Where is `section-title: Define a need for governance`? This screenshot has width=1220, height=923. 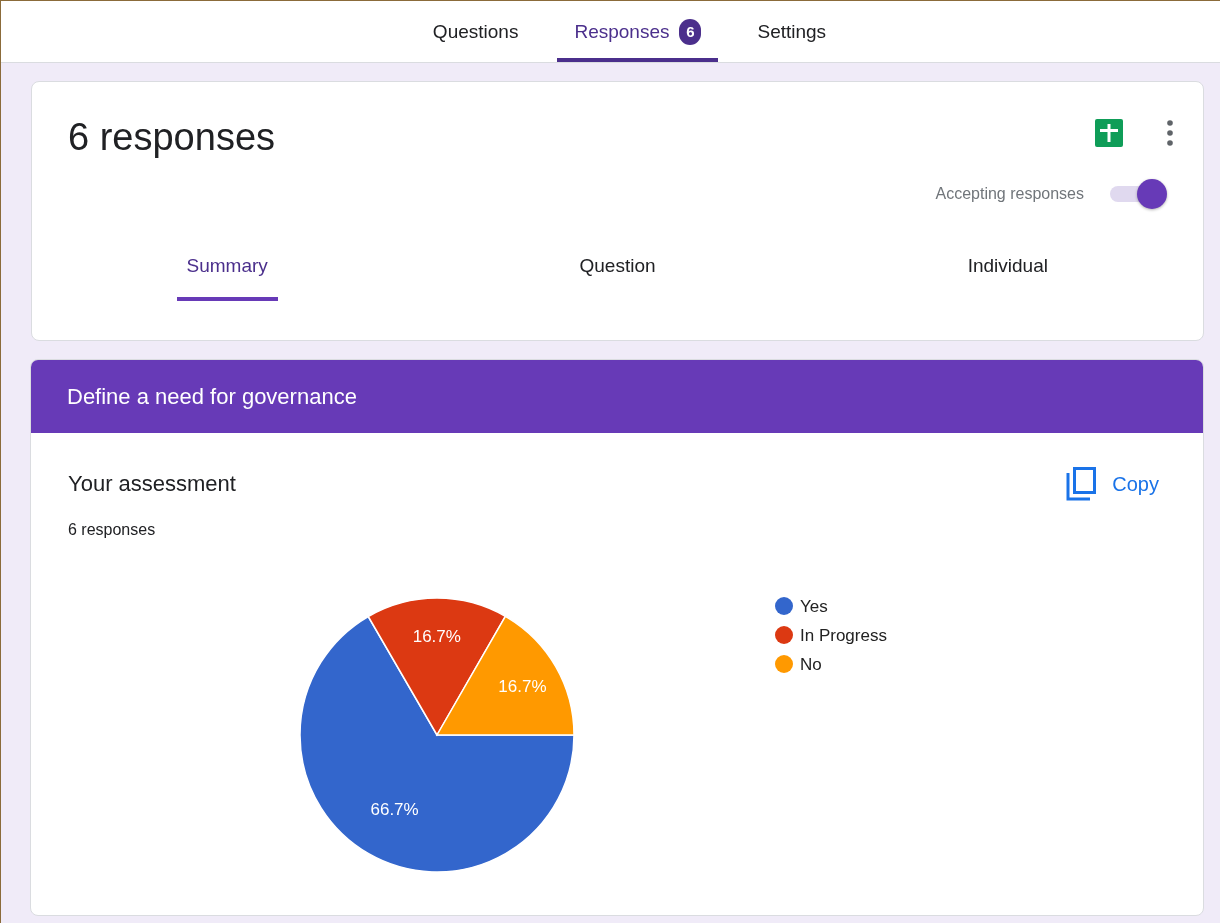
section-title: Define a need for governance is located at coordinates (212, 396).